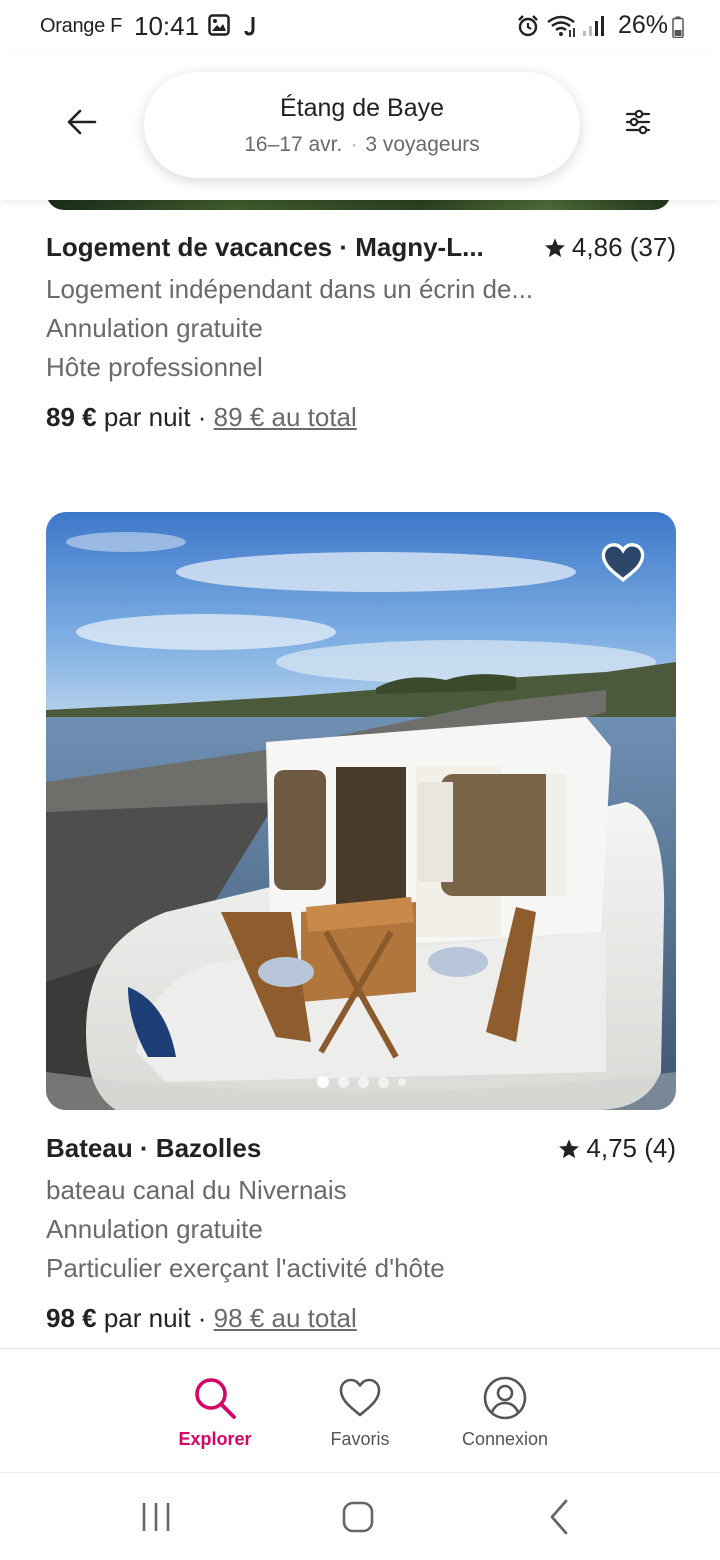 Image resolution: width=720 pixels, height=1560 pixels. Describe the element at coordinates (361, 417) in the screenshot. I see `listing-price: 89 € par nuit · 89 € au total` at that location.